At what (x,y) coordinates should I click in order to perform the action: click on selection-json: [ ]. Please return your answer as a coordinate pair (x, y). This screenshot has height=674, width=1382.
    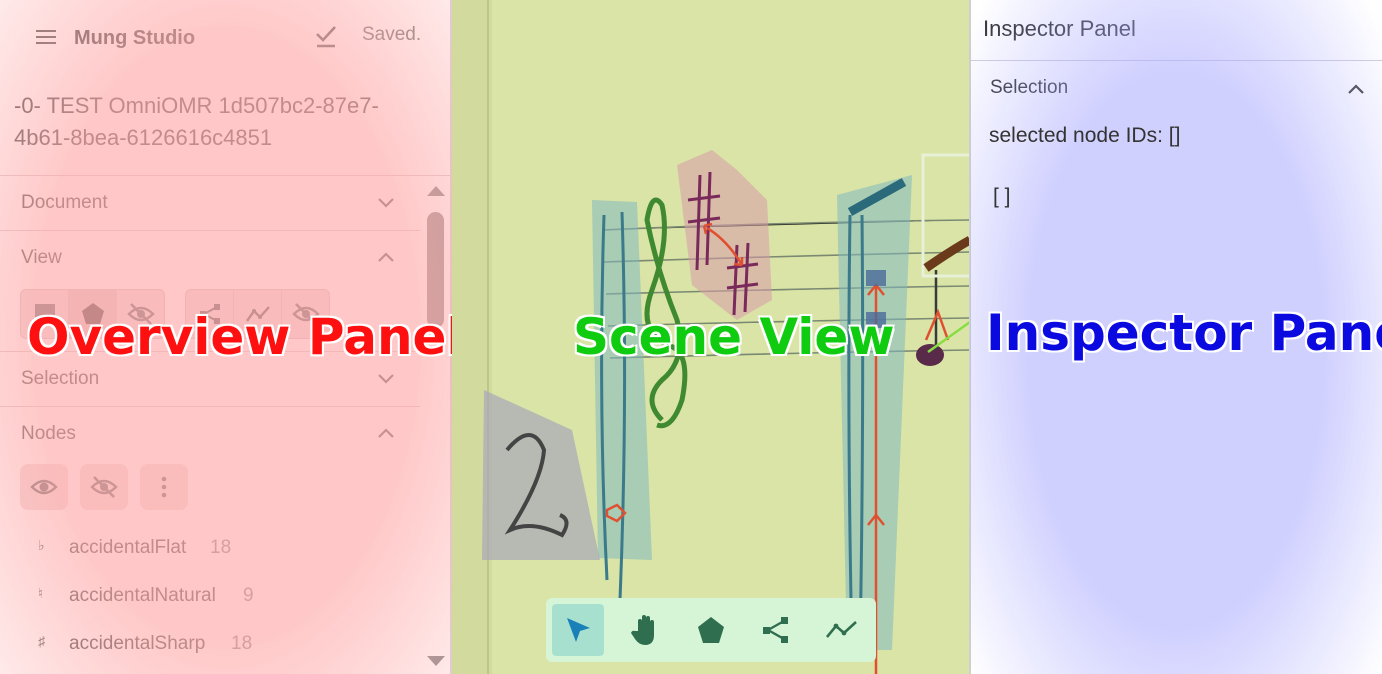
    Looking at the image, I should click on (1002, 196).